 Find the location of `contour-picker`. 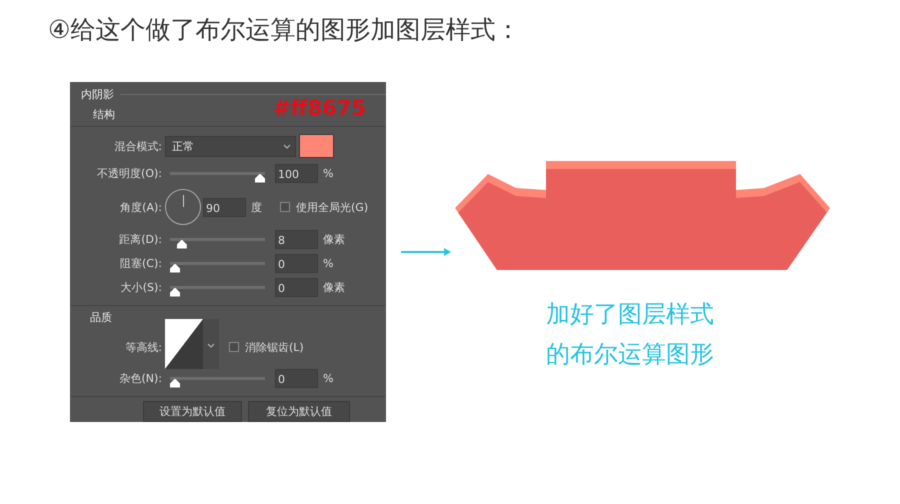

contour-picker is located at coordinates (192, 344).